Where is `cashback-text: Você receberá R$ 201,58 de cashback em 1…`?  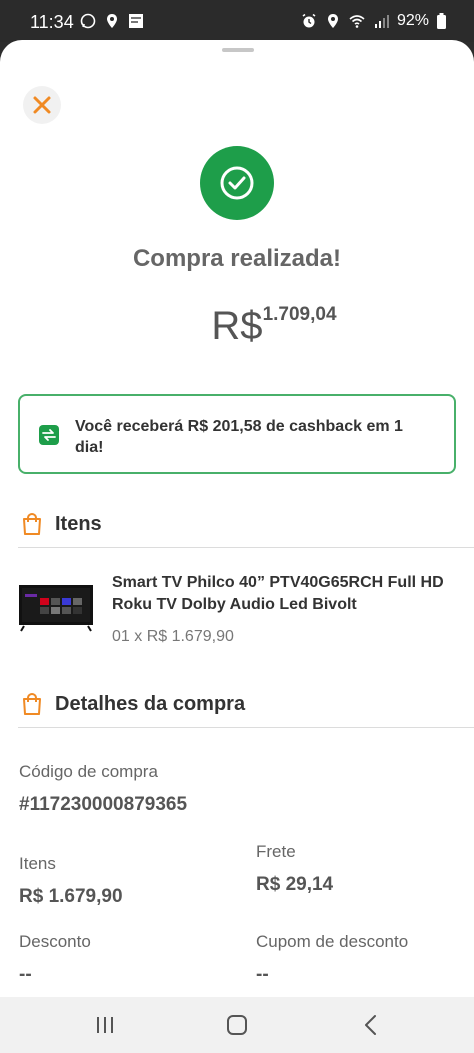
cashback-text: Você receberá R$ 201,58 de cashback em 1… is located at coordinates (239, 437).